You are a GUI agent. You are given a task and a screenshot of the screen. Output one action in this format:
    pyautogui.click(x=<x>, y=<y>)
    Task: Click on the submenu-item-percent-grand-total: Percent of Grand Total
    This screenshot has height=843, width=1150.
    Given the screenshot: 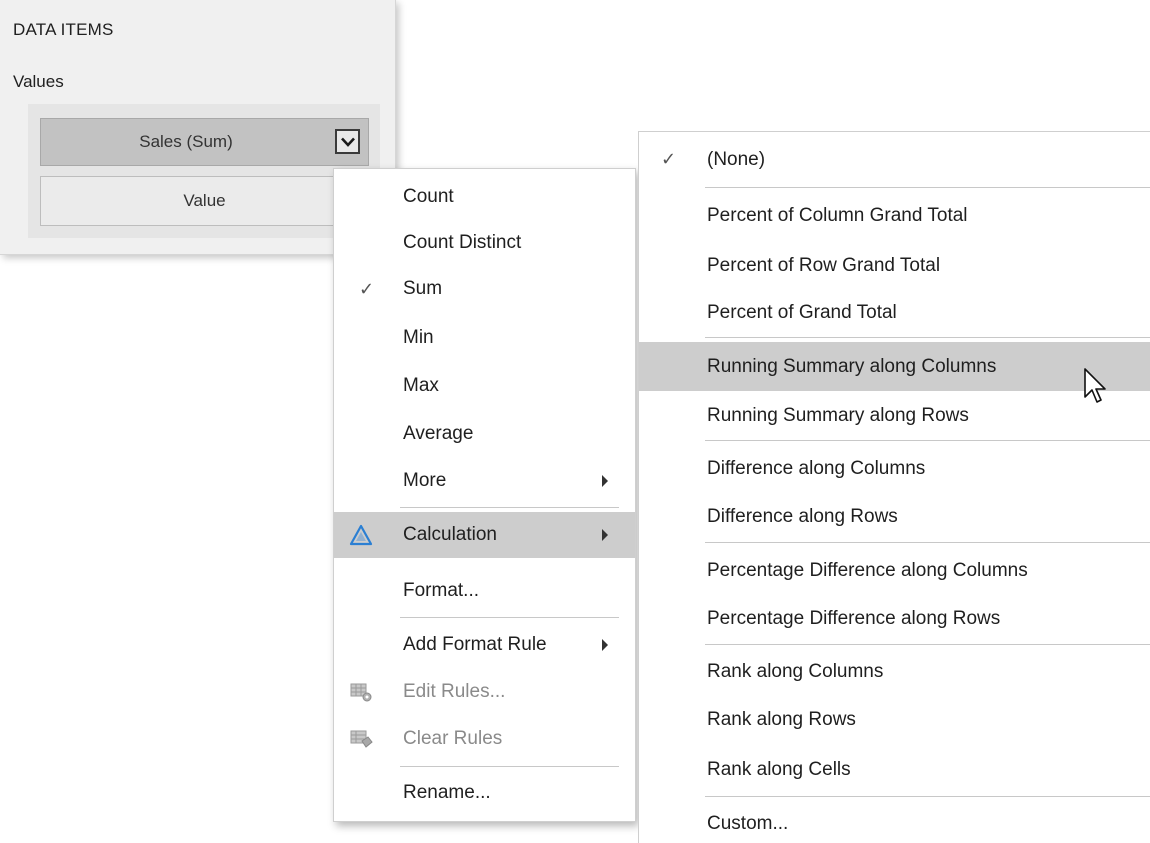 What is the action you would take?
    pyautogui.click(x=894, y=312)
    